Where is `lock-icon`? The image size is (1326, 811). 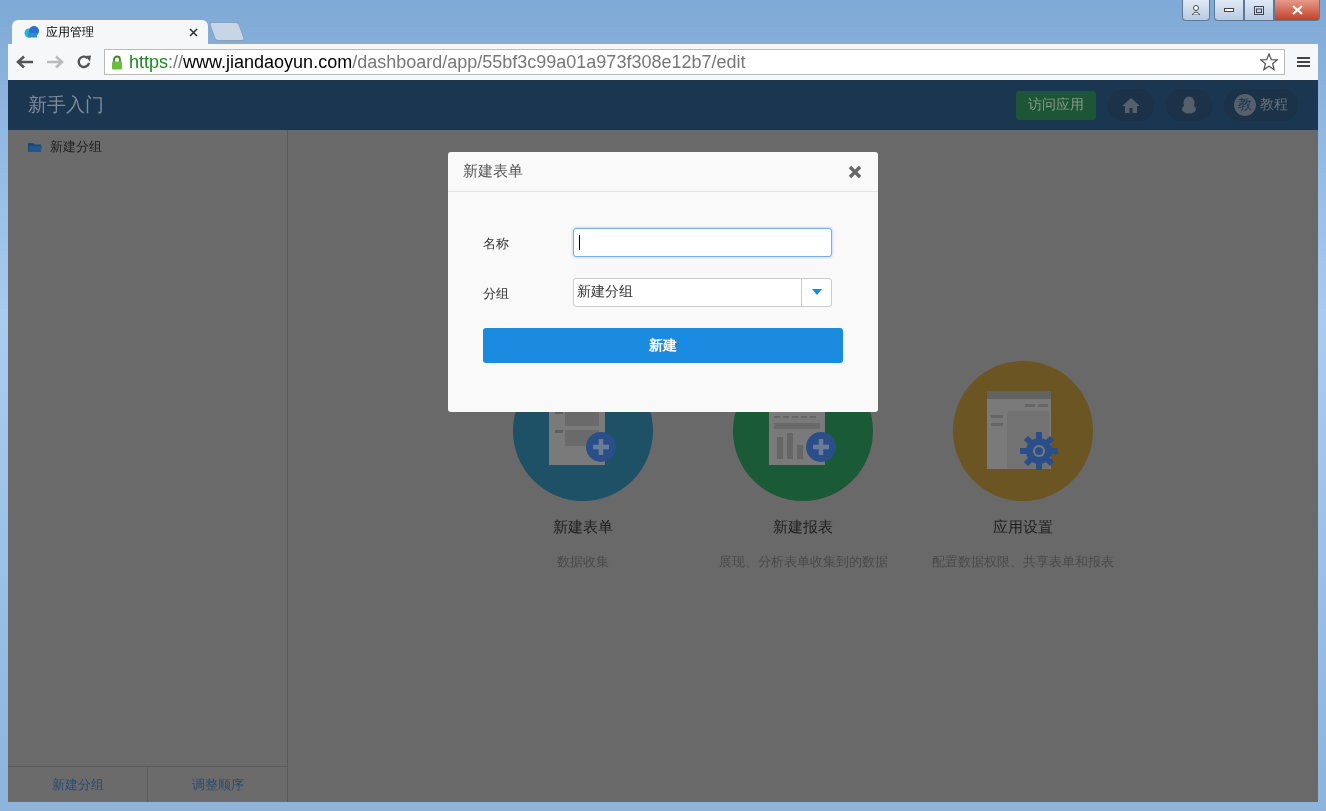
lock-icon is located at coordinates (117, 62).